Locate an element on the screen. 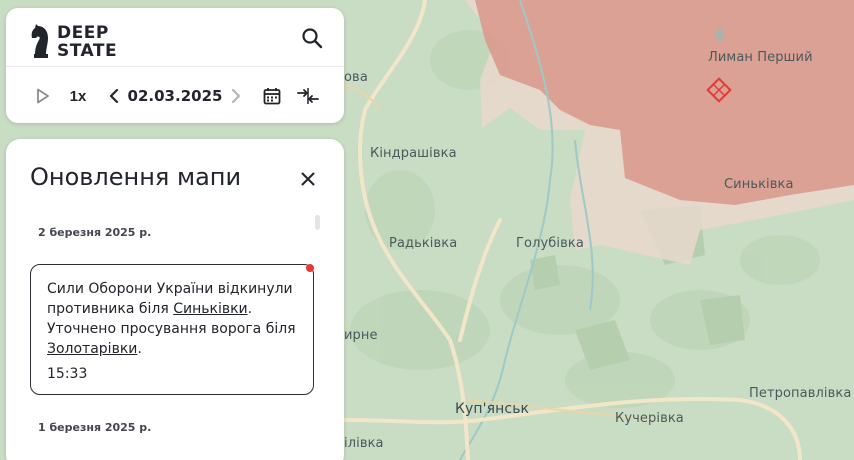 This screenshot has width=854, height=460. play-button is located at coordinates (43, 96).